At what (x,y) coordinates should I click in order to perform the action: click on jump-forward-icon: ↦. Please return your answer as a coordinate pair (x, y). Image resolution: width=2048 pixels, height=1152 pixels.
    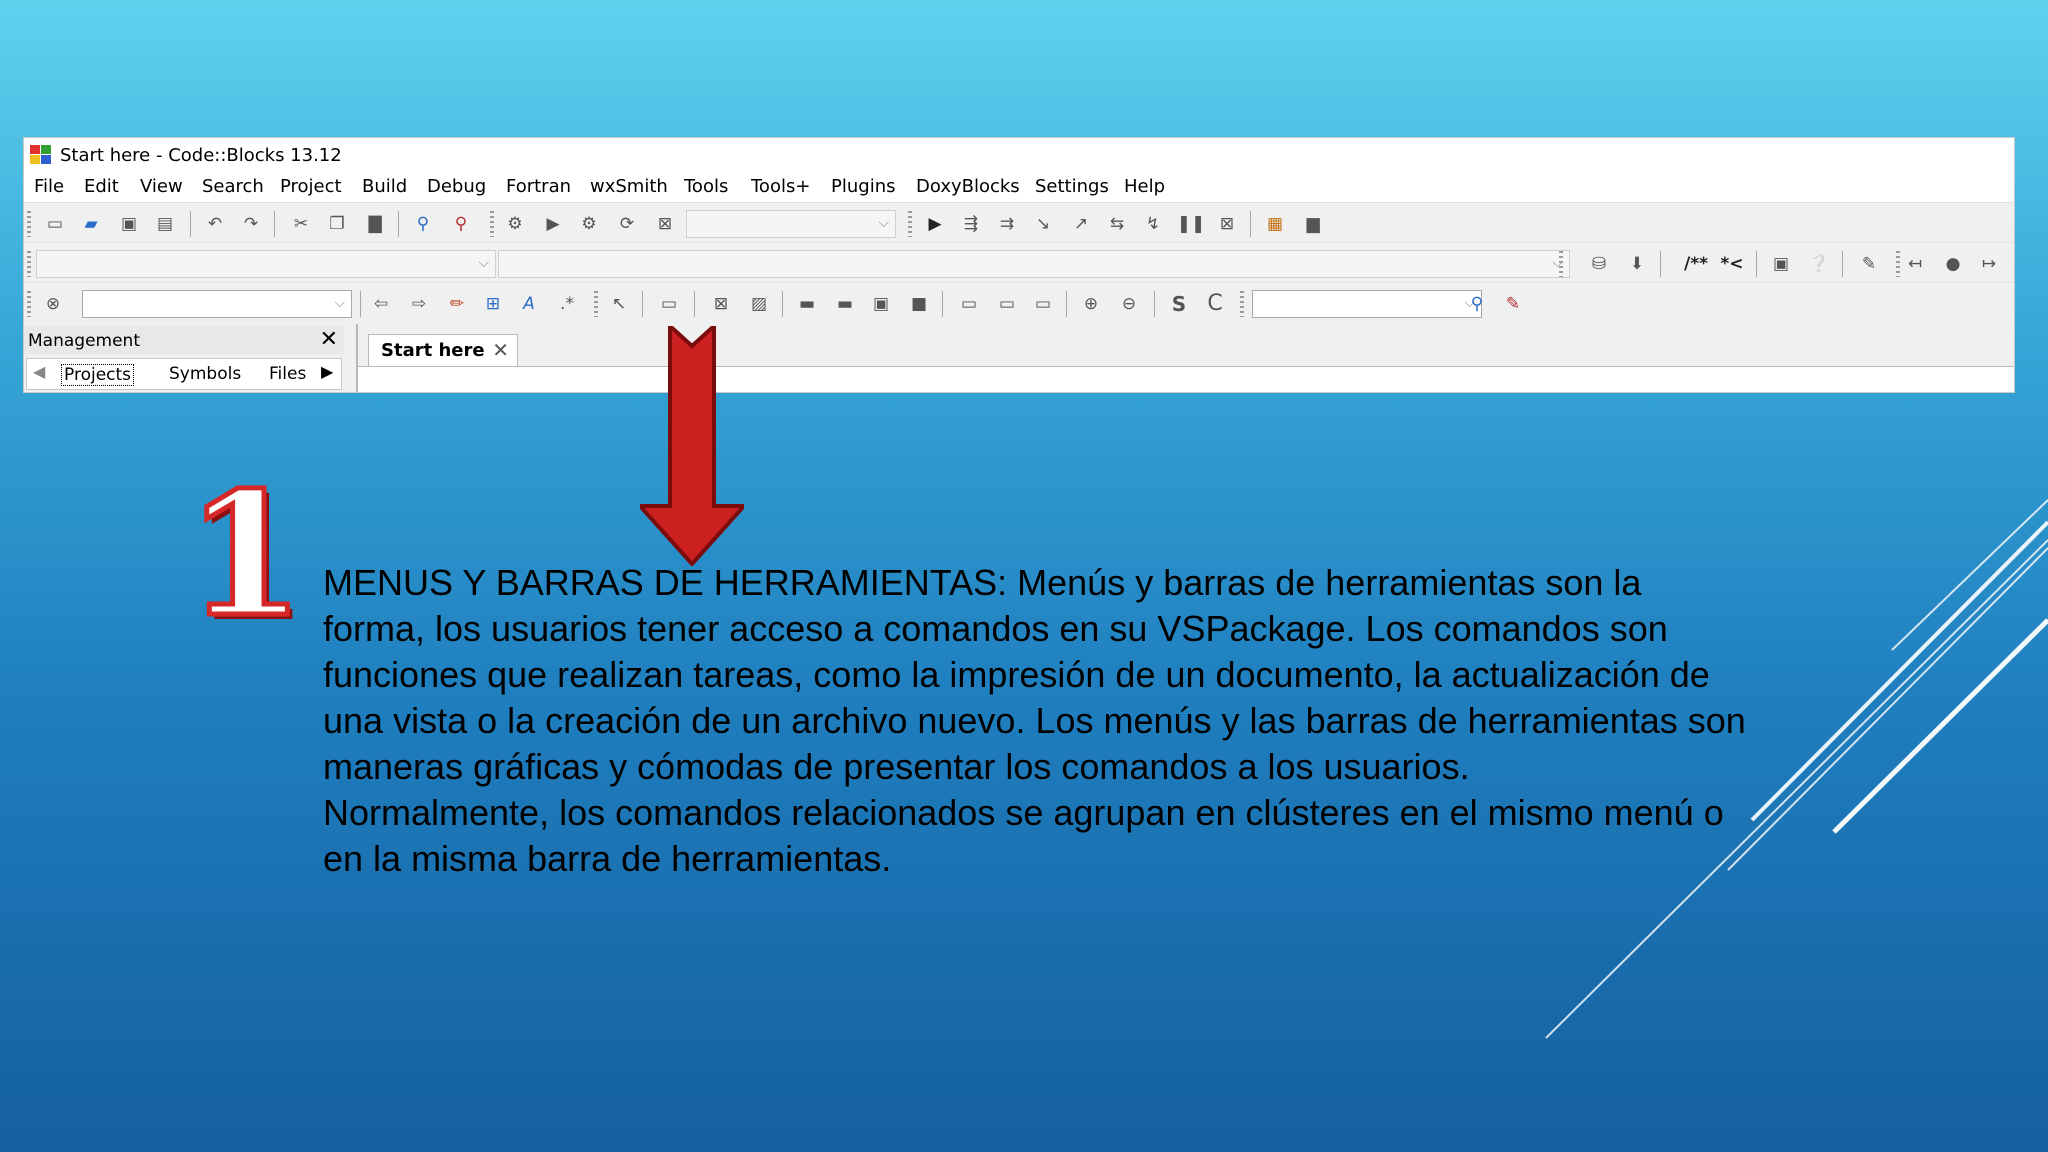
    Looking at the image, I should click on (1989, 264).